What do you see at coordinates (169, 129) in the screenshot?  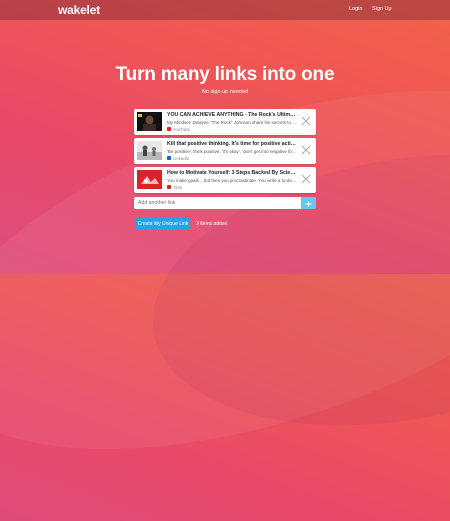 I see `youtube-icon` at bounding box center [169, 129].